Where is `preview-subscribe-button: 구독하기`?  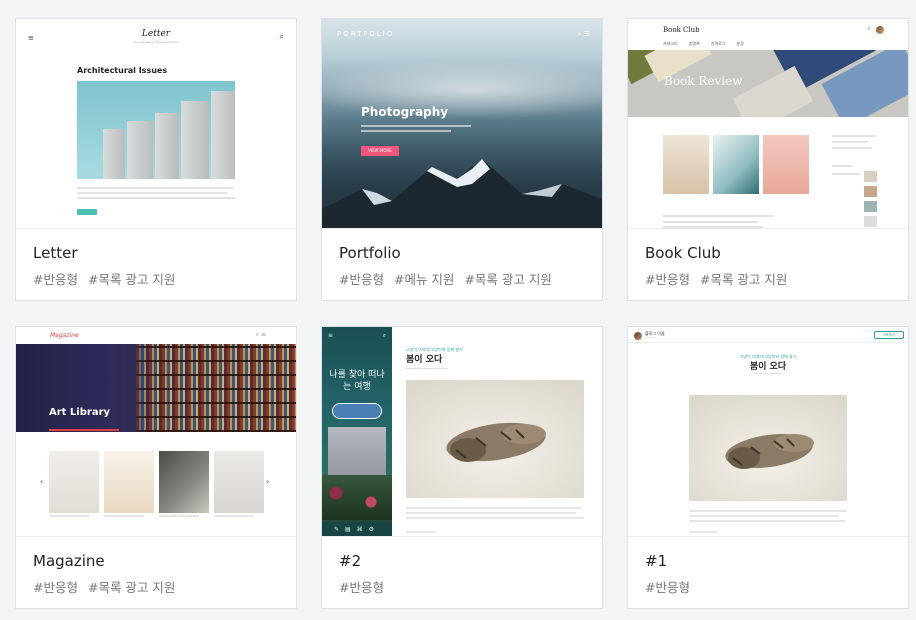
preview-subscribe-button: 구독하기 is located at coordinates (889, 335).